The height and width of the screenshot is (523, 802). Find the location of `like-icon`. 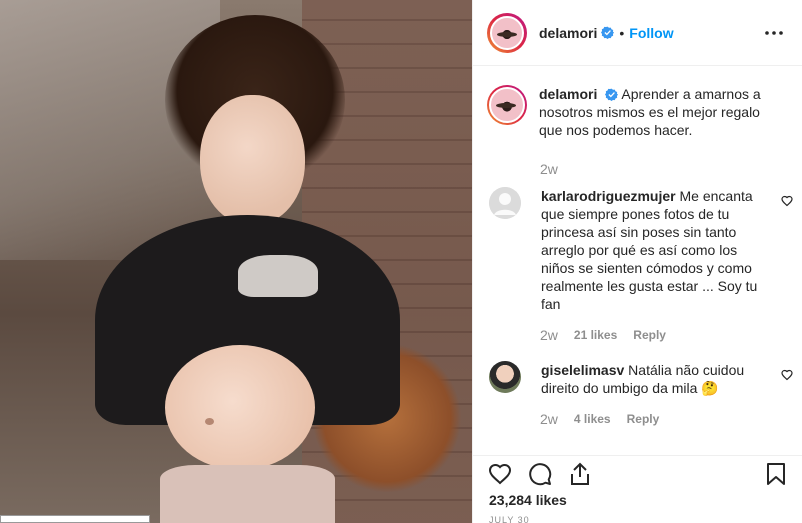

like-icon is located at coordinates (500, 474).